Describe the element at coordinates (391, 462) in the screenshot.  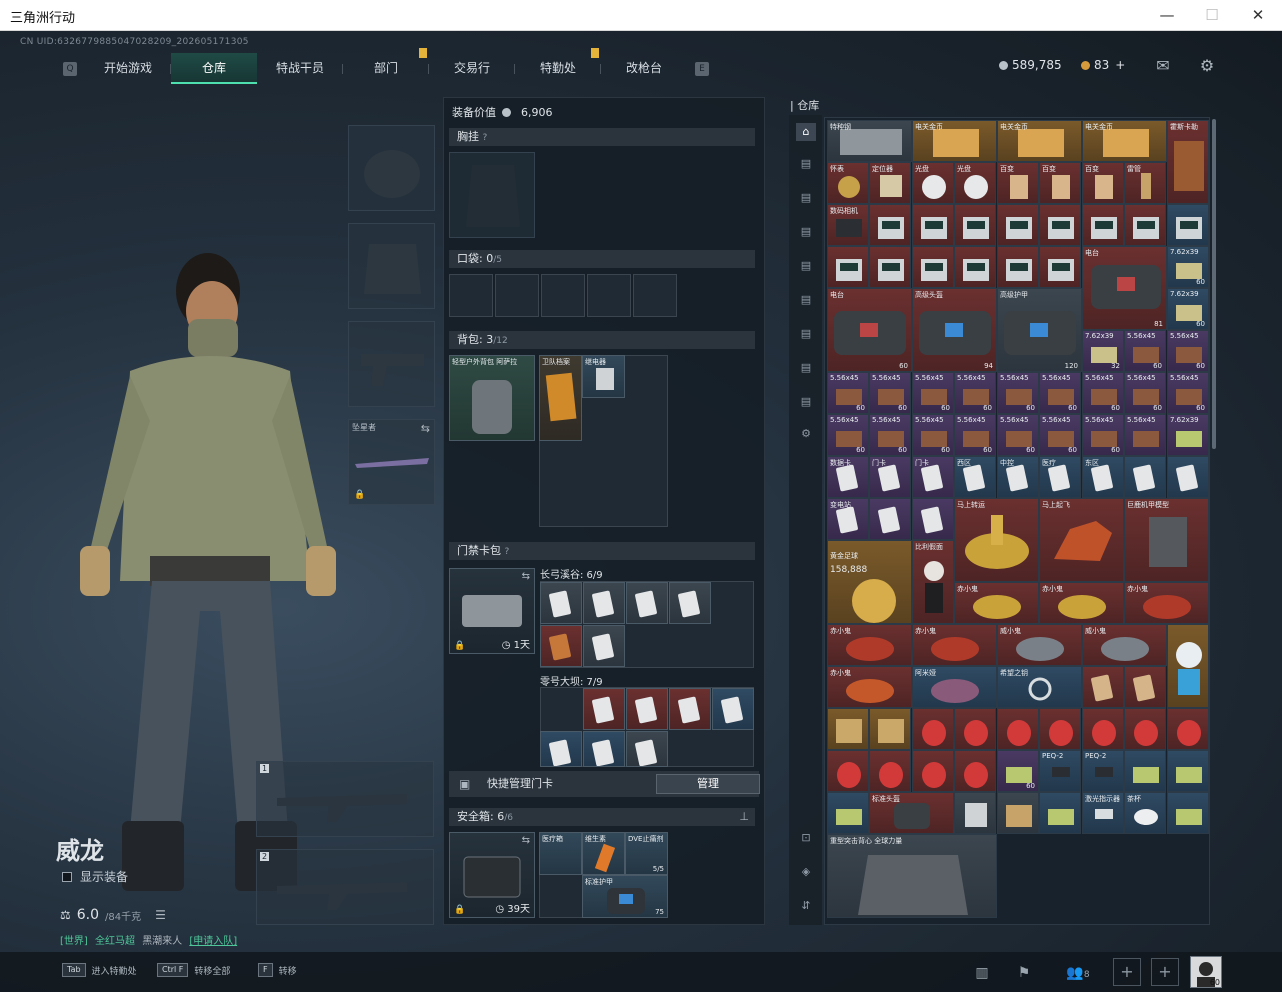
I see `melee-slot: 坠星者 ⇆ 🔒` at that location.